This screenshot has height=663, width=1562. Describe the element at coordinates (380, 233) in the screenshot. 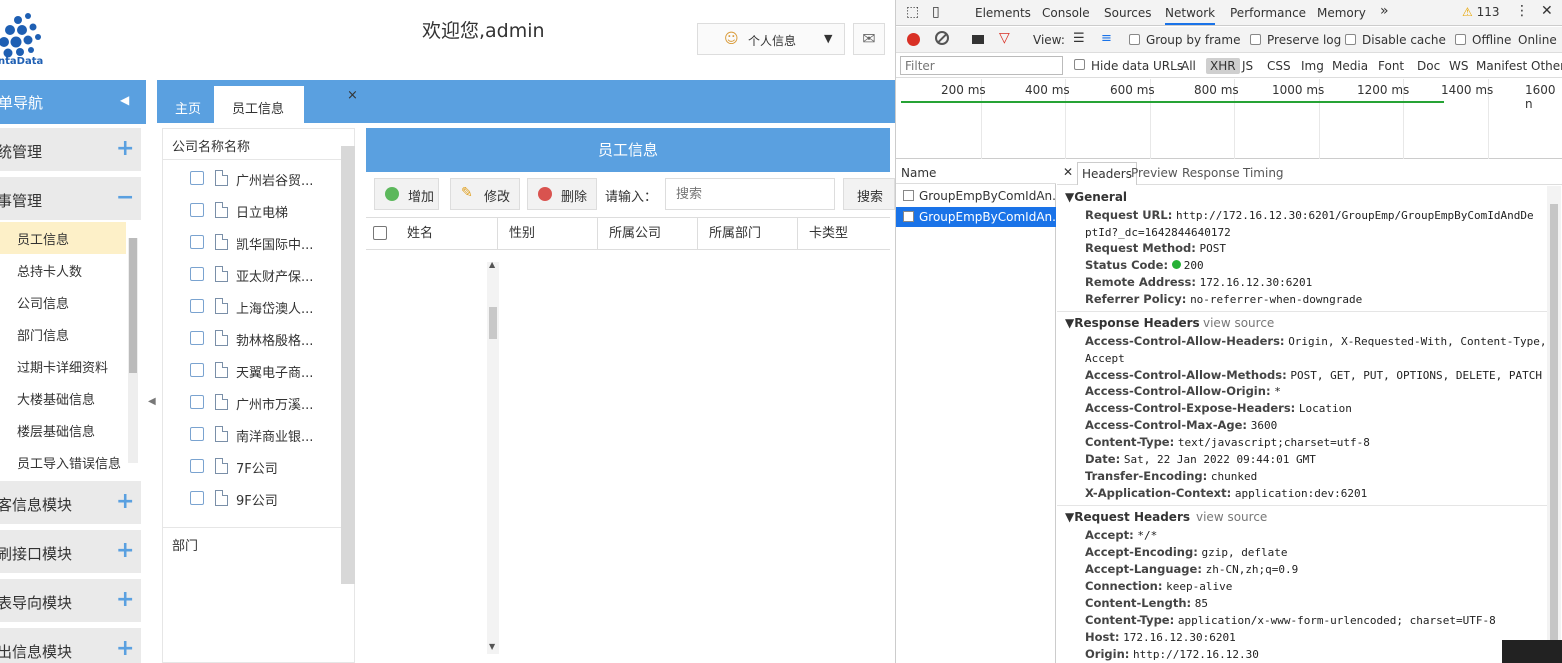

I see `select-all-checkbox` at that location.